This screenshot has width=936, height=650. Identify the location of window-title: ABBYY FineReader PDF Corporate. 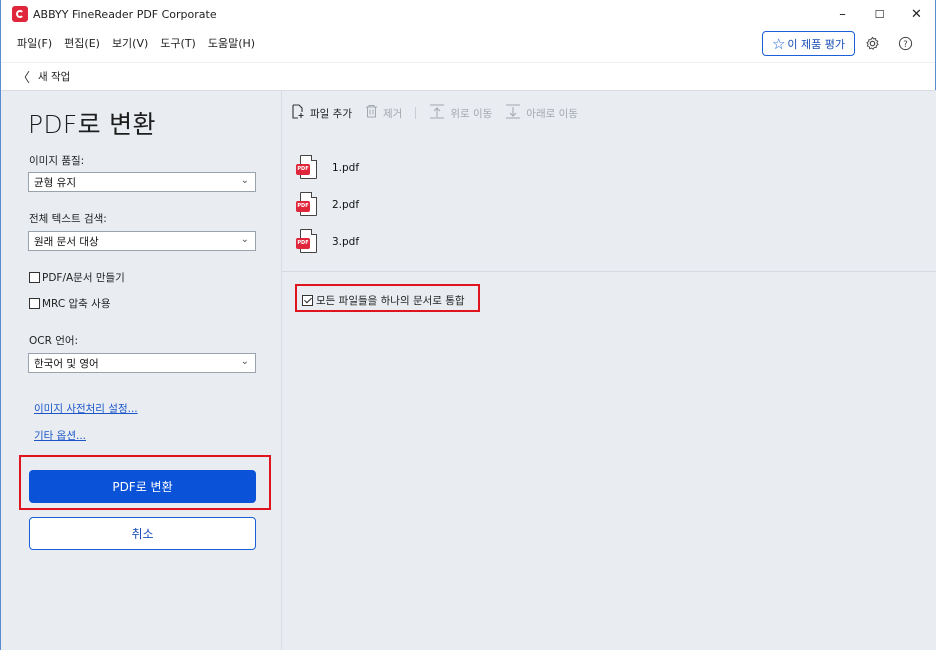
(125, 14).